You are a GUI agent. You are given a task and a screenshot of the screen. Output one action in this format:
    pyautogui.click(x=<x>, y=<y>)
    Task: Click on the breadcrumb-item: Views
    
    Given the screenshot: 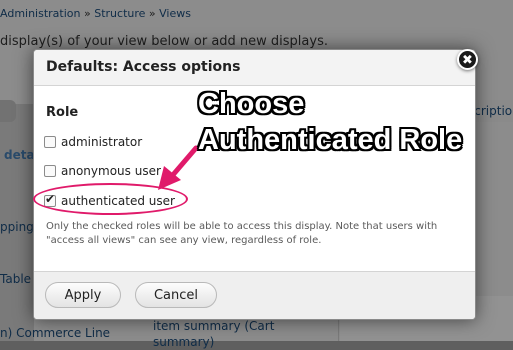 What is the action you would take?
    pyautogui.click(x=175, y=13)
    